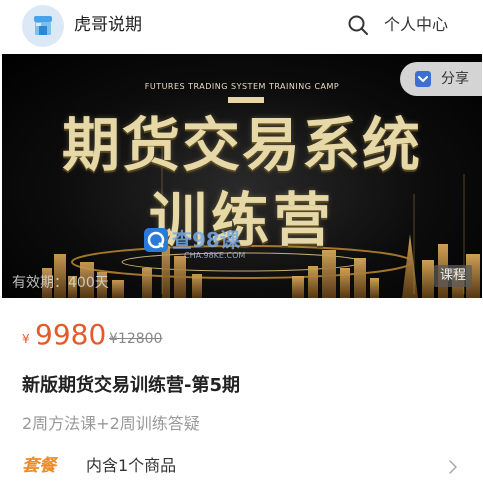 The image size is (483, 492). Describe the element at coordinates (131, 465) in the screenshot. I see `package-text: 内含1个商品` at that location.